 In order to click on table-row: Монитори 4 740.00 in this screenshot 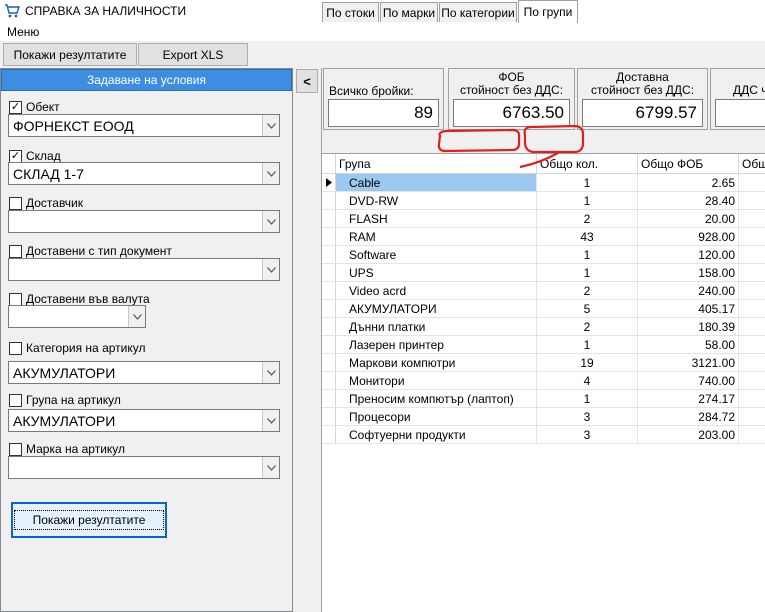, I will do `click(543, 381)`.